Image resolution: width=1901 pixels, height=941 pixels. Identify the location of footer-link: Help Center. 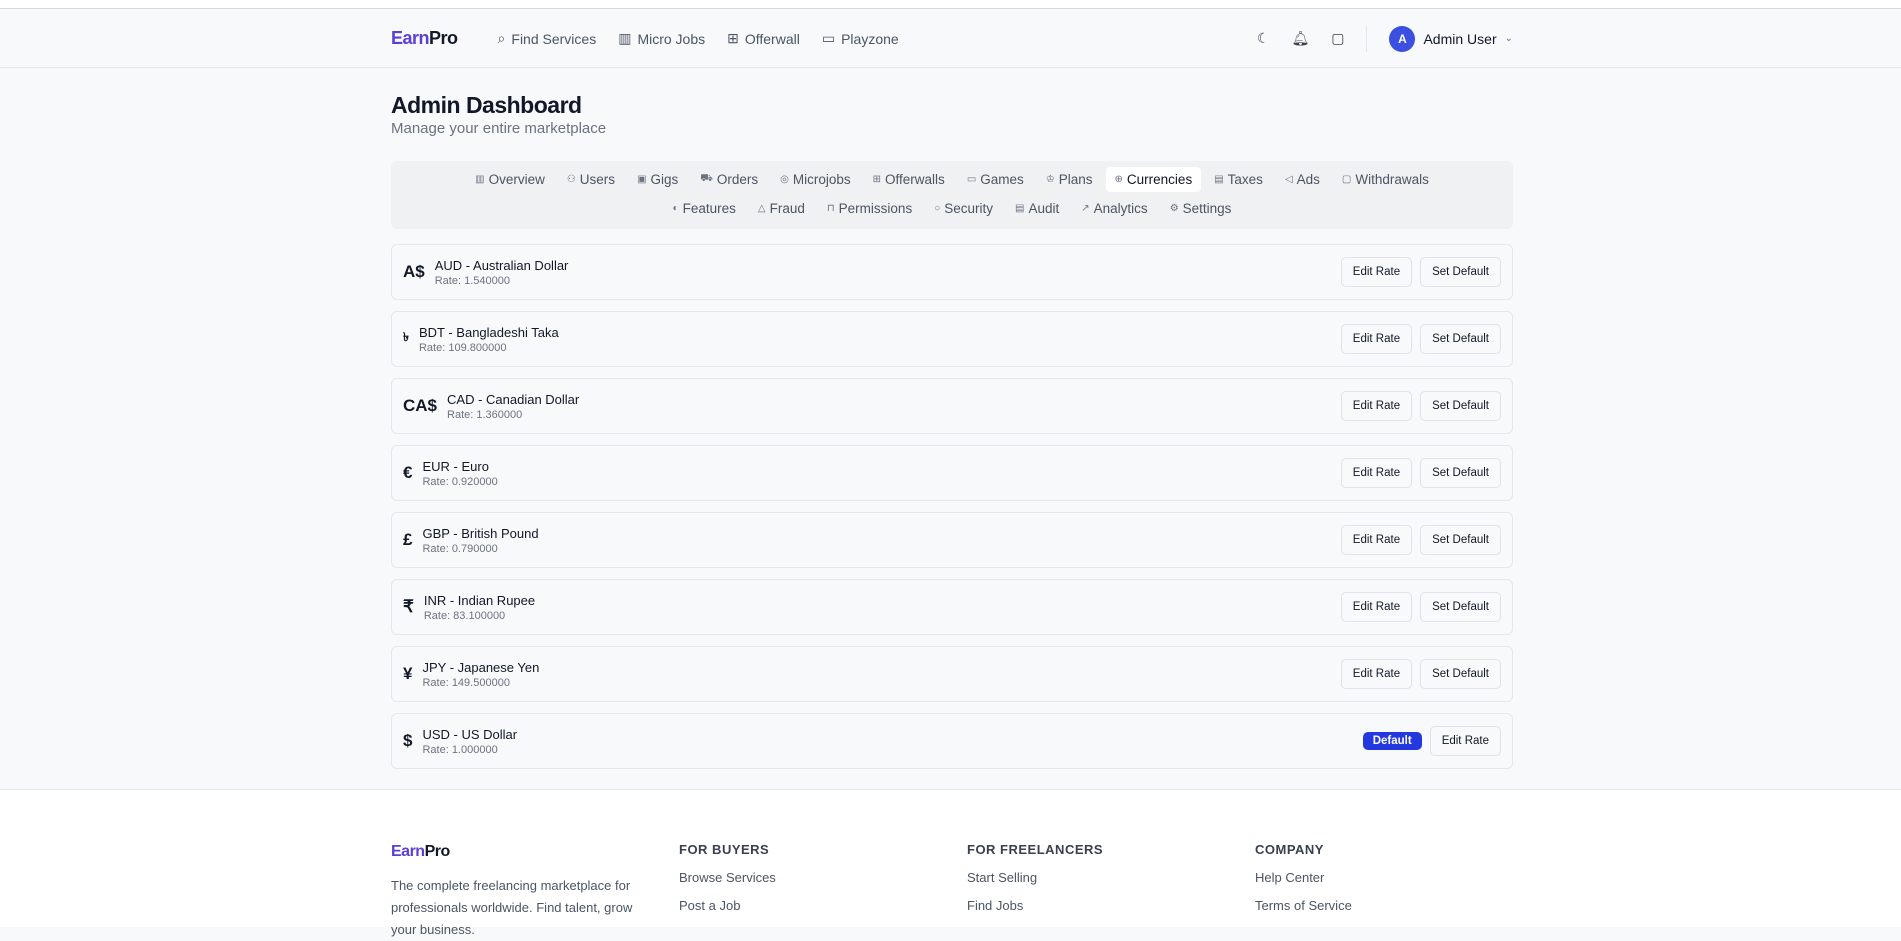
(1303, 877).